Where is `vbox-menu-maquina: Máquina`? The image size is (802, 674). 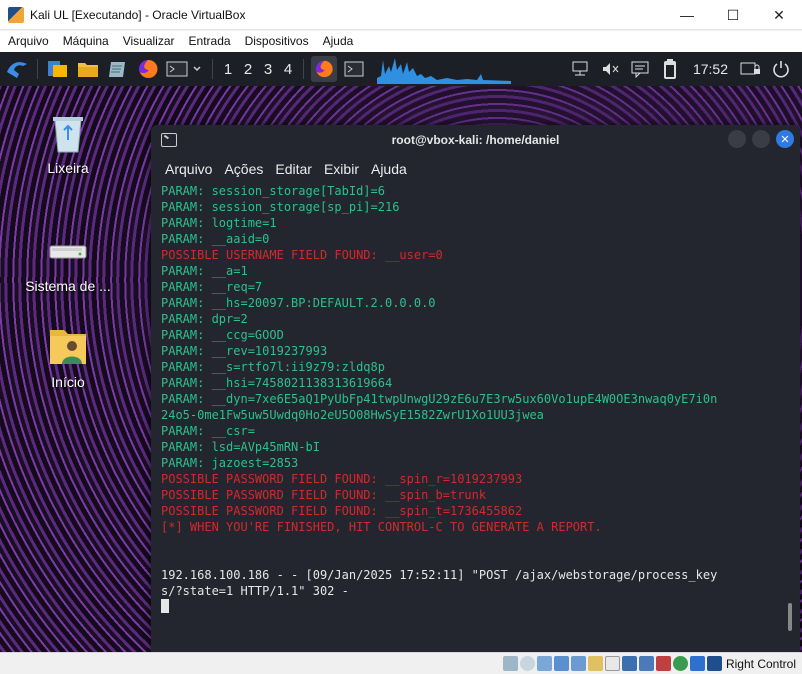 vbox-menu-maquina: Máquina is located at coordinates (86, 41).